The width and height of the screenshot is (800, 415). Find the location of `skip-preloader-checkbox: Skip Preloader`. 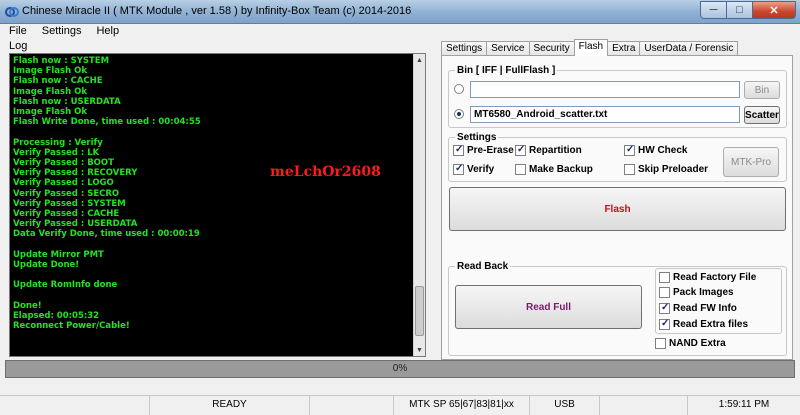

skip-preloader-checkbox: Skip Preloader is located at coordinates (666, 169).